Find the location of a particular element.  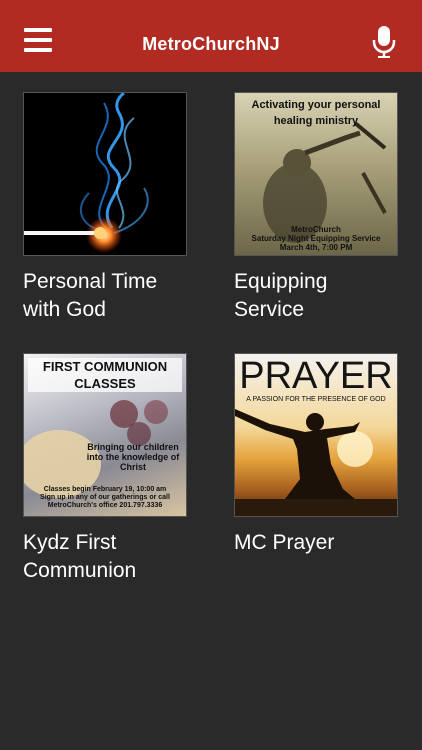

equipping-line-2: Saturday Night Equipping Service is located at coordinates (316, 238).